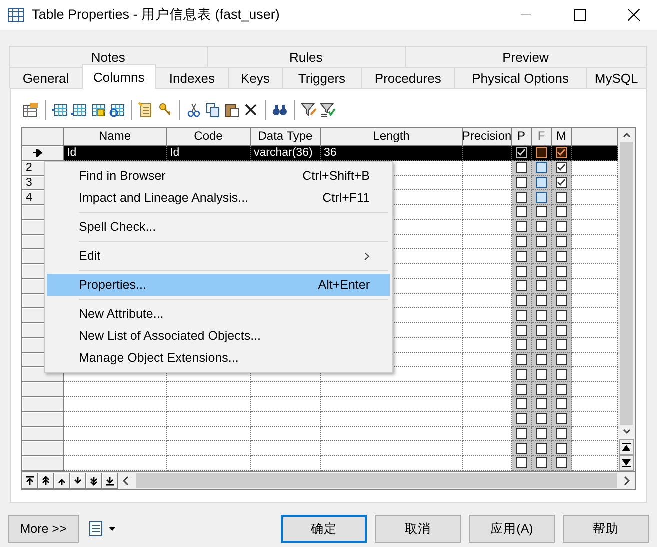 Image resolution: width=657 pixels, height=547 pixels. What do you see at coordinates (522, 137) in the screenshot?
I see `column-header: P` at bounding box center [522, 137].